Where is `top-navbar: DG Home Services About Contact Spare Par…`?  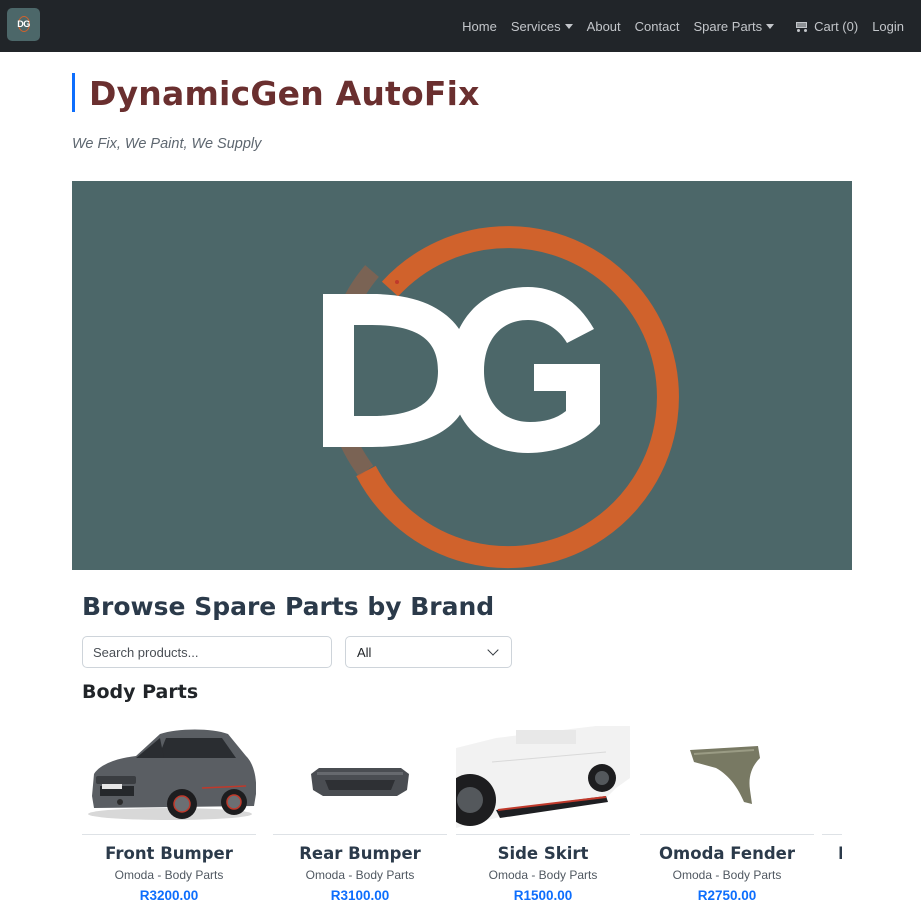
top-navbar: DG Home Services About Contact Spare Par… is located at coordinates (460, 26).